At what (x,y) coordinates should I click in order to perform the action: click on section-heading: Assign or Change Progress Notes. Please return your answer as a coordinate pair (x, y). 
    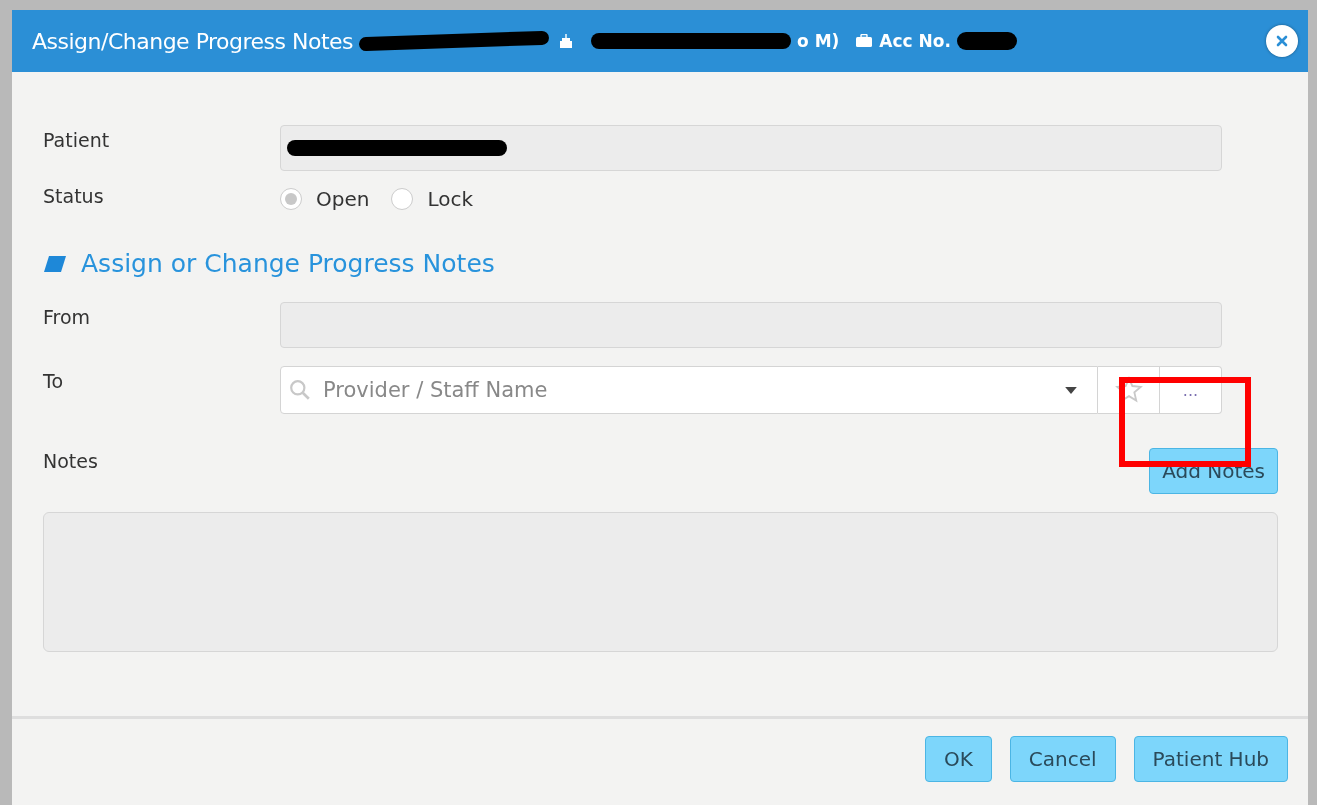
    Looking at the image, I should click on (288, 263).